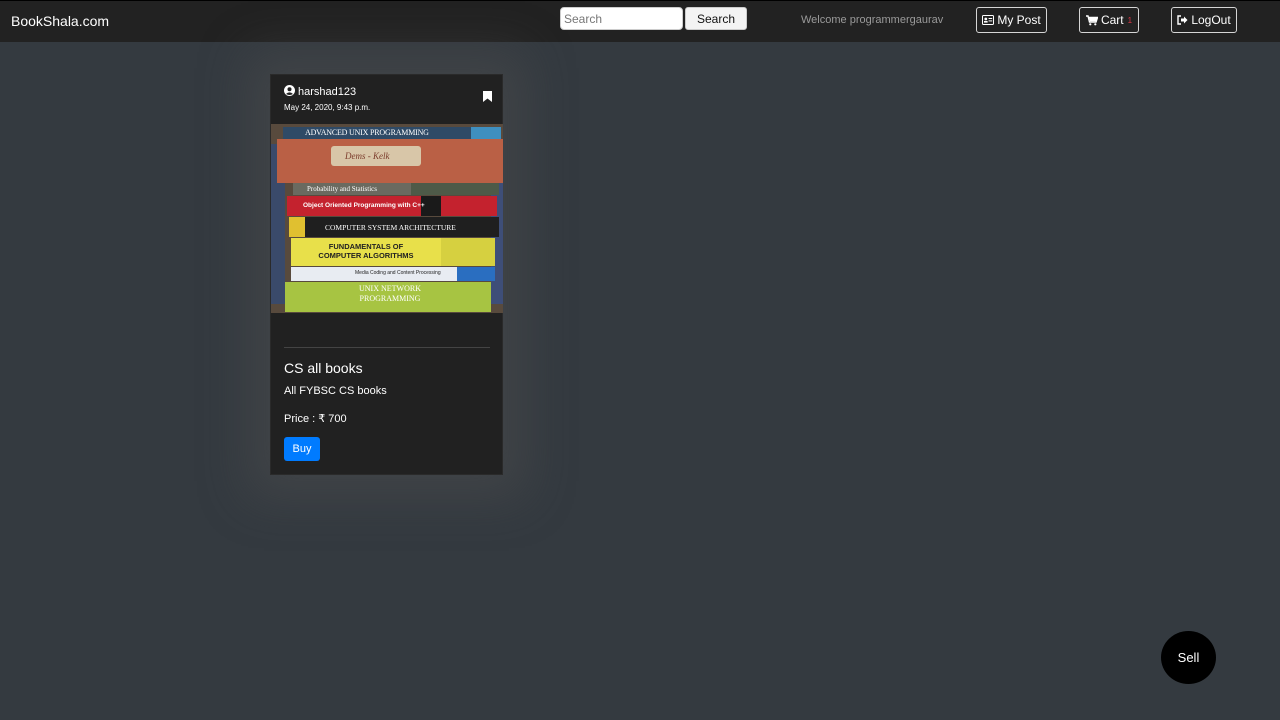 Image resolution: width=1280 pixels, height=720 pixels. I want to click on post-description: All FYBSC CS books, so click(335, 391).